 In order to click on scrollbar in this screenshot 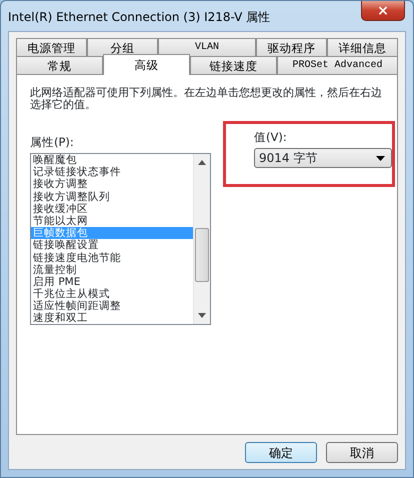, I will do `click(201, 239)`.